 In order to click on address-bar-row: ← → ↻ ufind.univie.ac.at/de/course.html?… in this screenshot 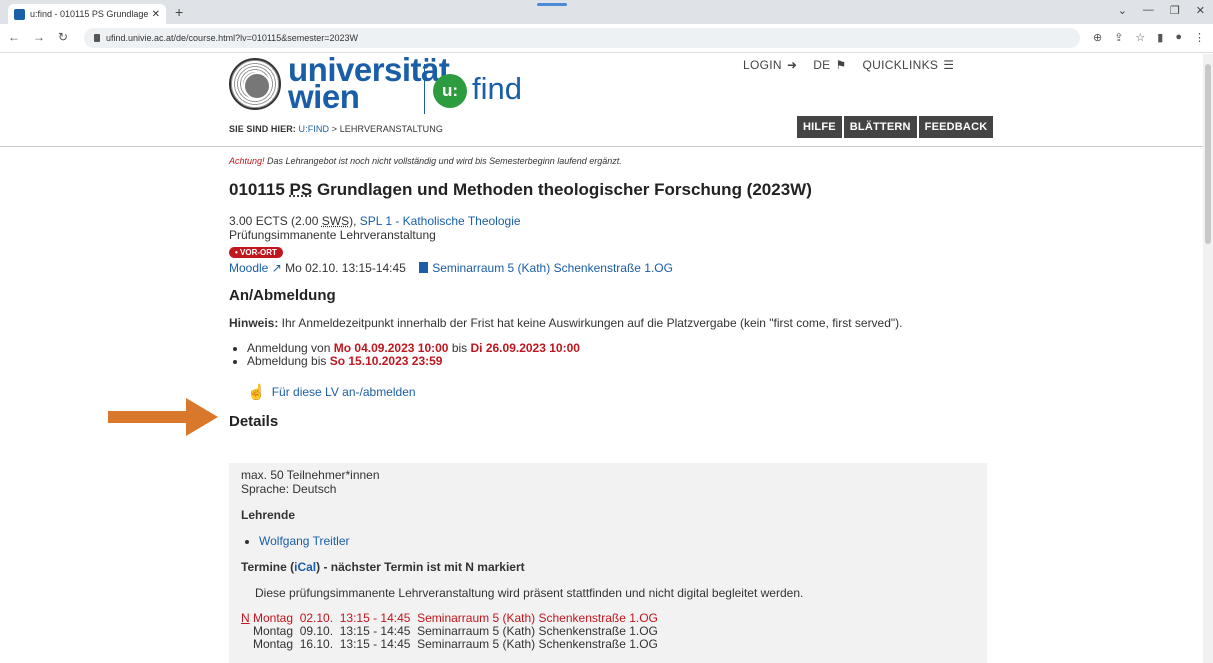, I will do `click(606, 38)`.